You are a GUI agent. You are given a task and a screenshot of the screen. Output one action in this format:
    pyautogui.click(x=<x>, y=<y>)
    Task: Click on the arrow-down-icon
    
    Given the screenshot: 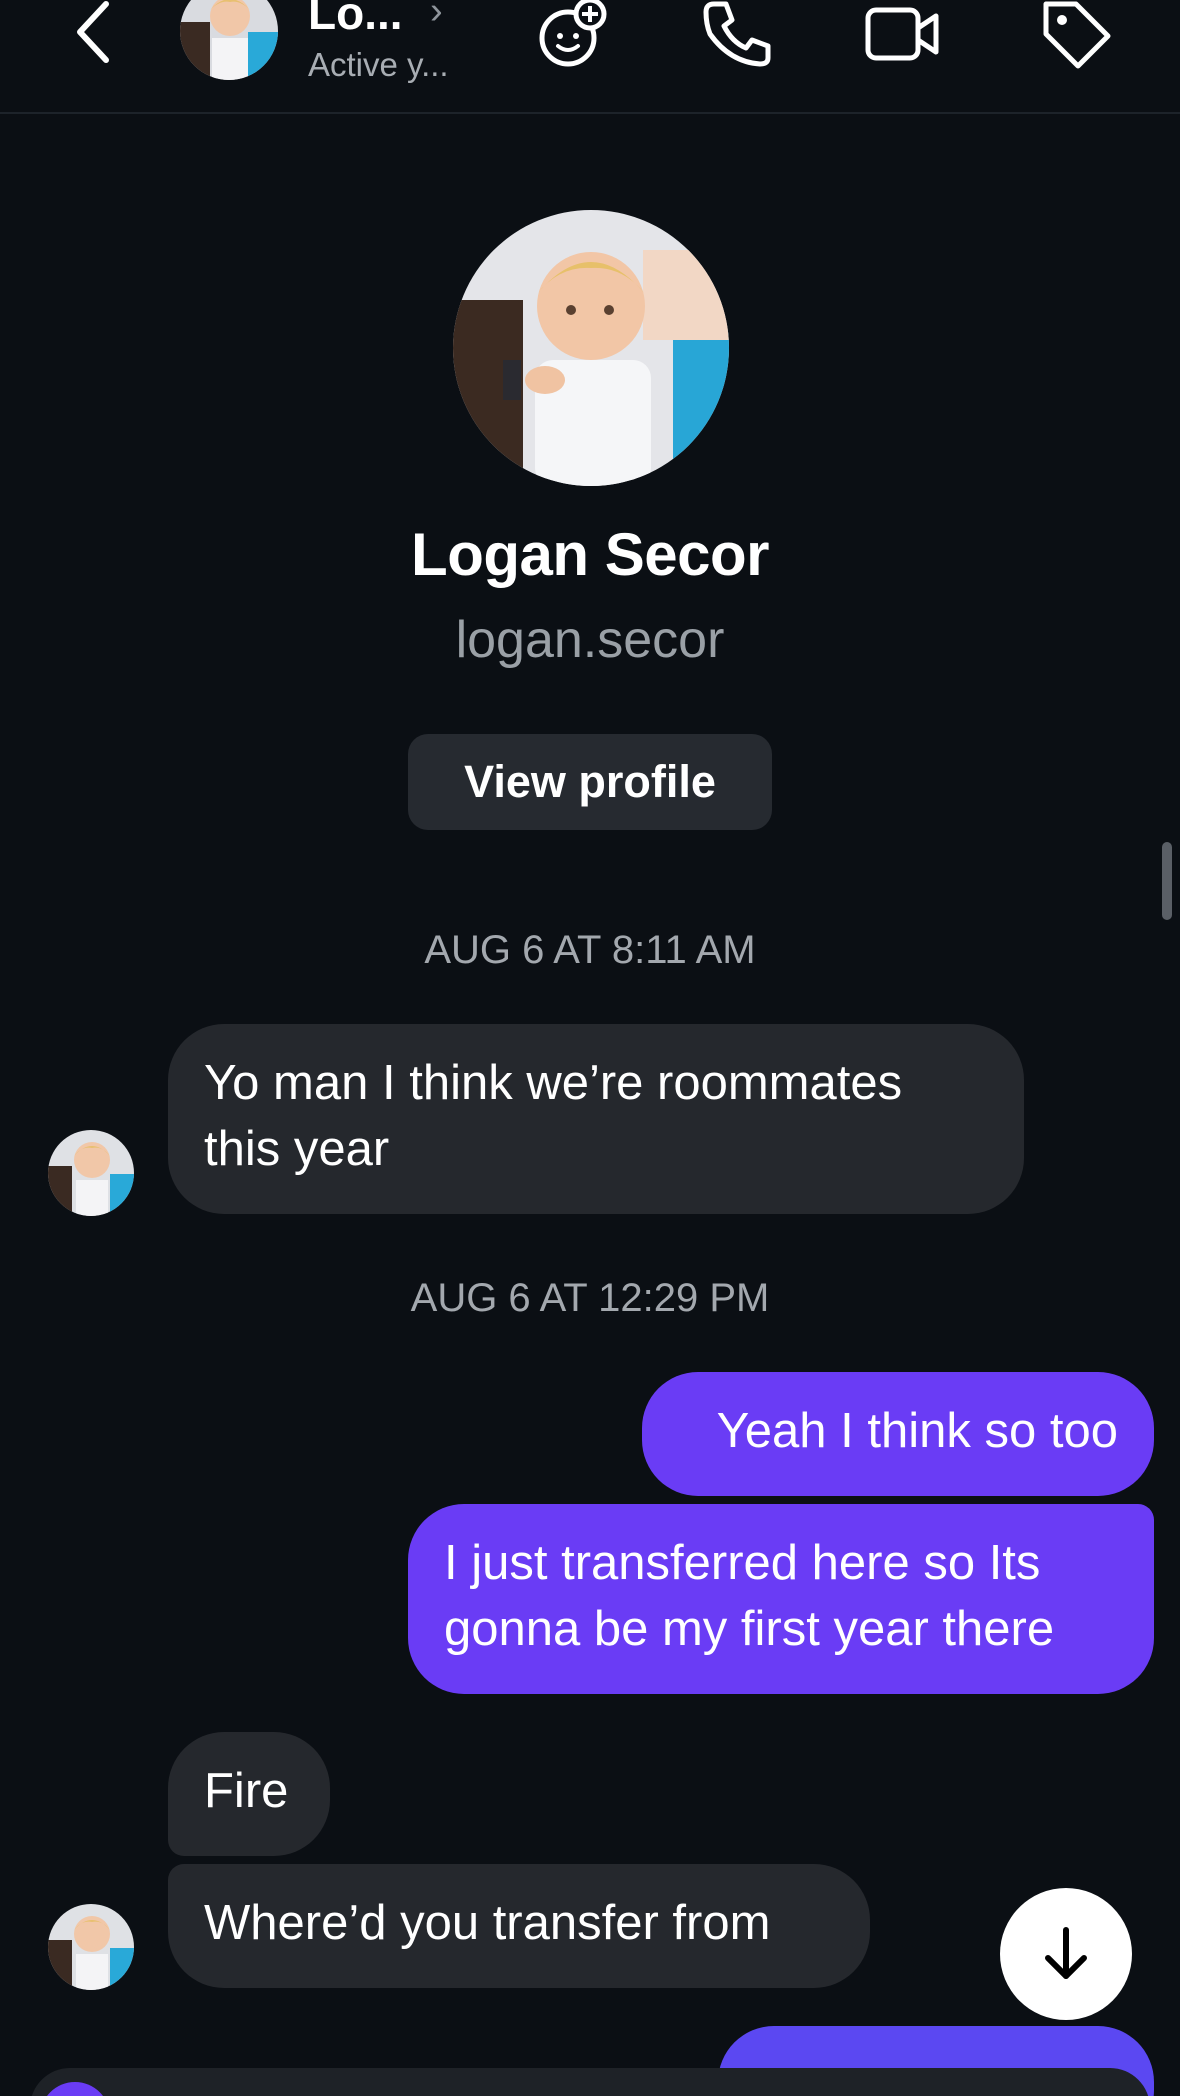 What is the action you would take?
    pyautogui.click(x=1066, y=1953)
    